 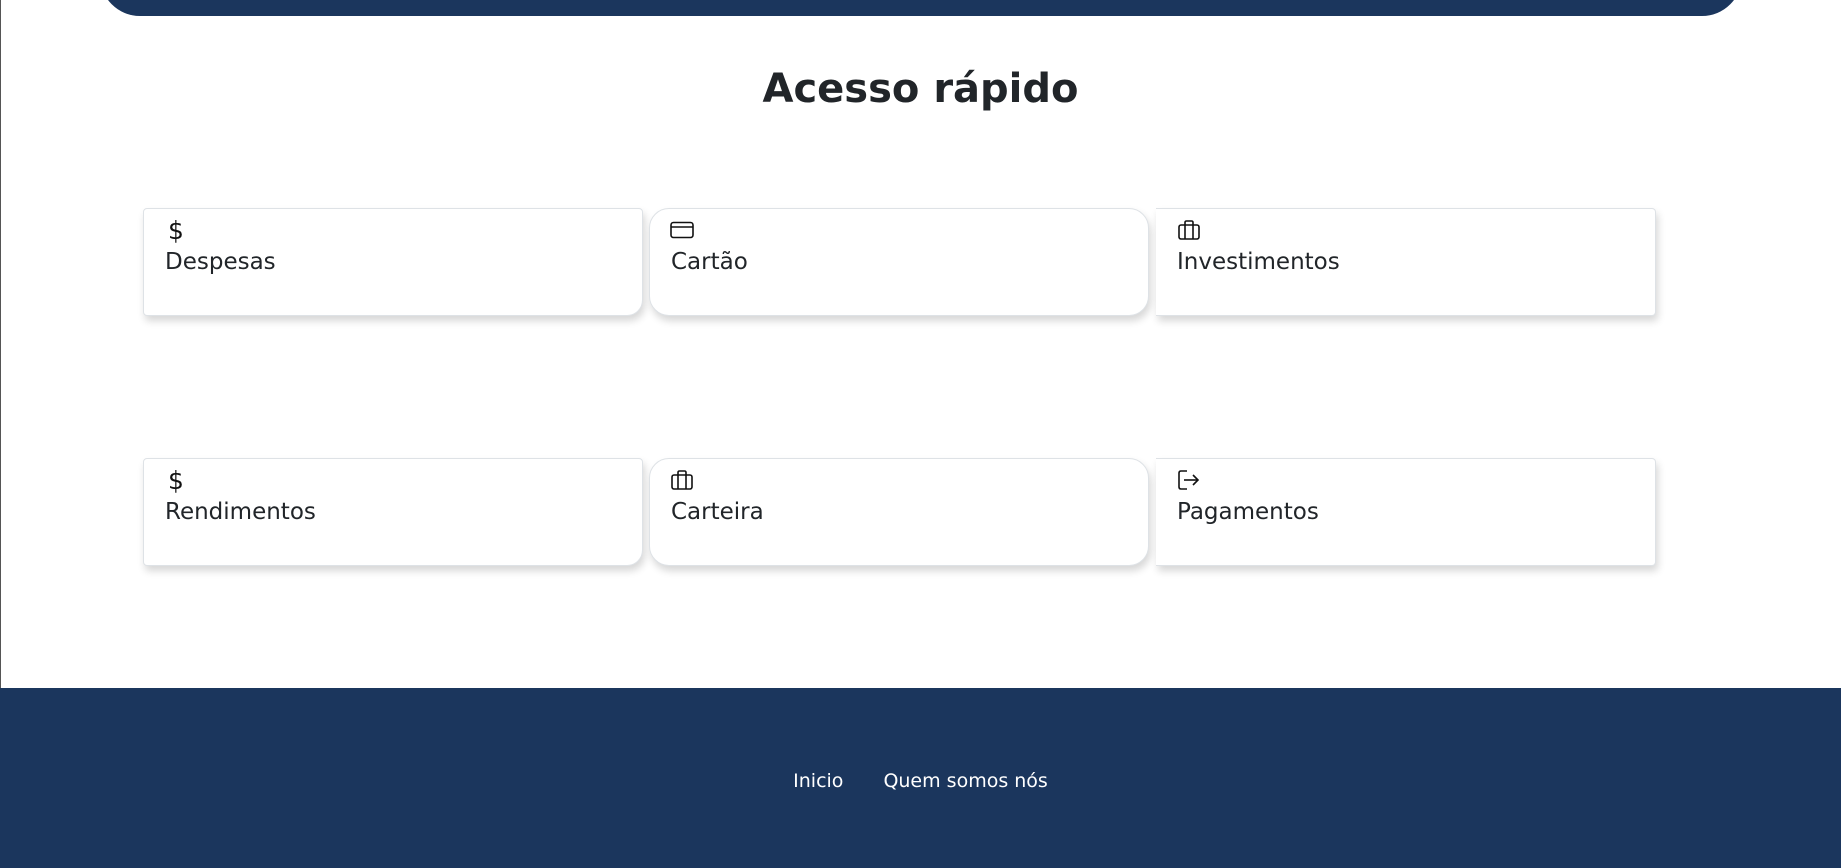 I want to click on card-carteira: Carteira, so click(x=899, y=512).